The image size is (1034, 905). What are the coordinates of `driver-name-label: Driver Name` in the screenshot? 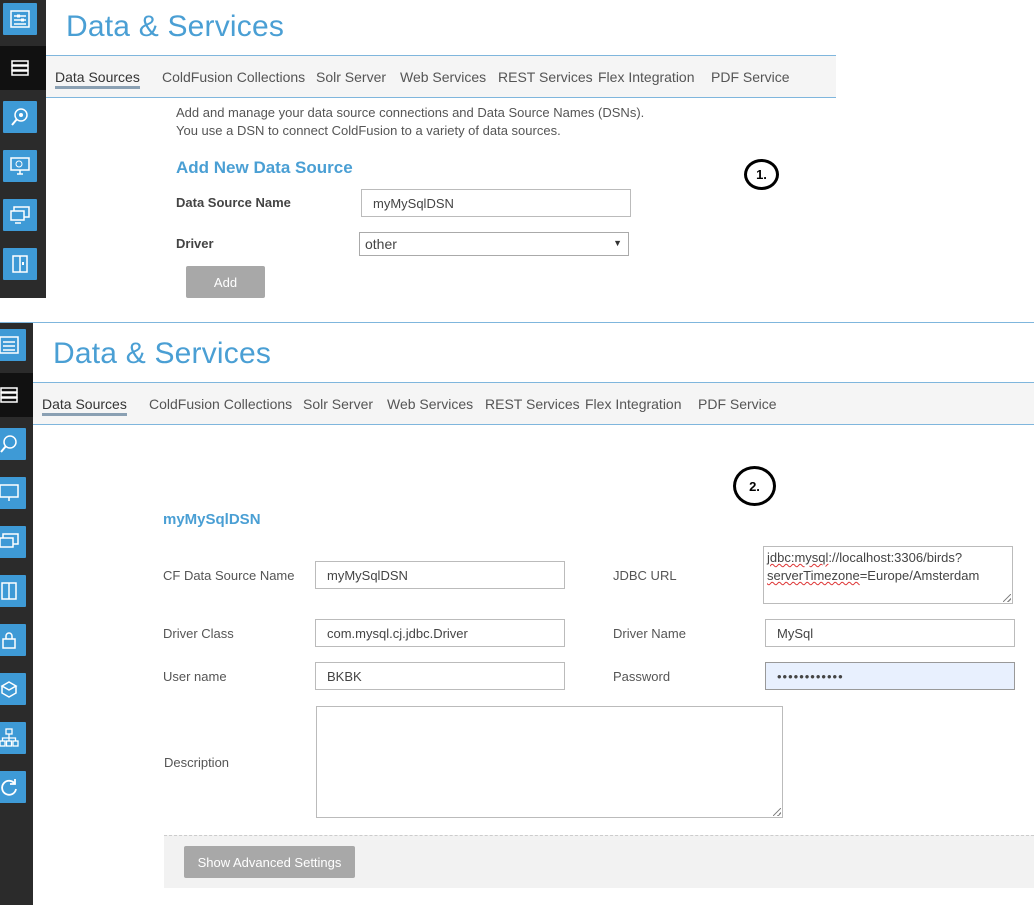 It's located at (649, 633).